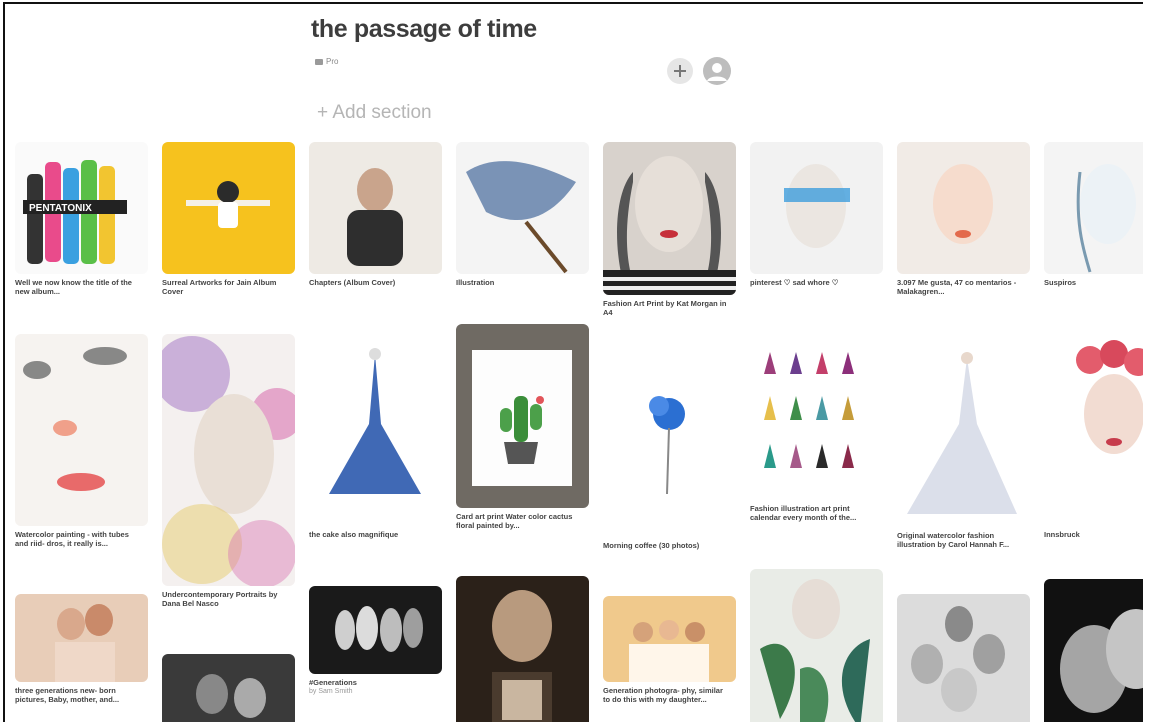 The image size is (1151, 727). Describe the element at coordinates (331, 691) in the screenshot. I see `pin-attribution: by Sam Smith` at that location.